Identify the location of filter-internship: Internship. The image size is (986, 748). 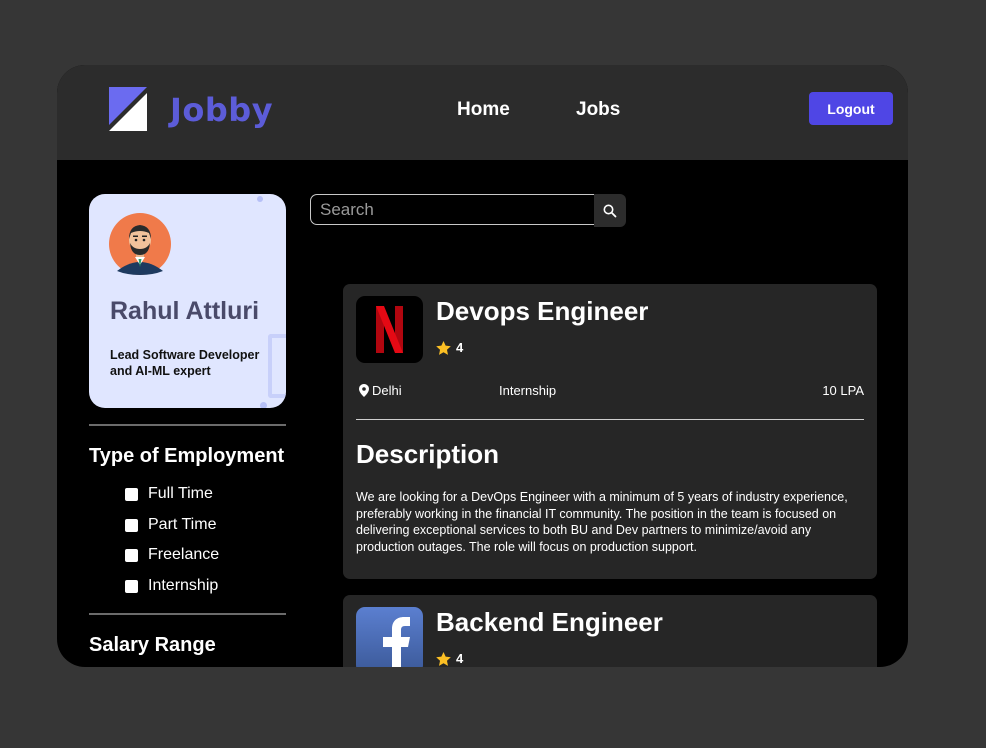
(171, 586).